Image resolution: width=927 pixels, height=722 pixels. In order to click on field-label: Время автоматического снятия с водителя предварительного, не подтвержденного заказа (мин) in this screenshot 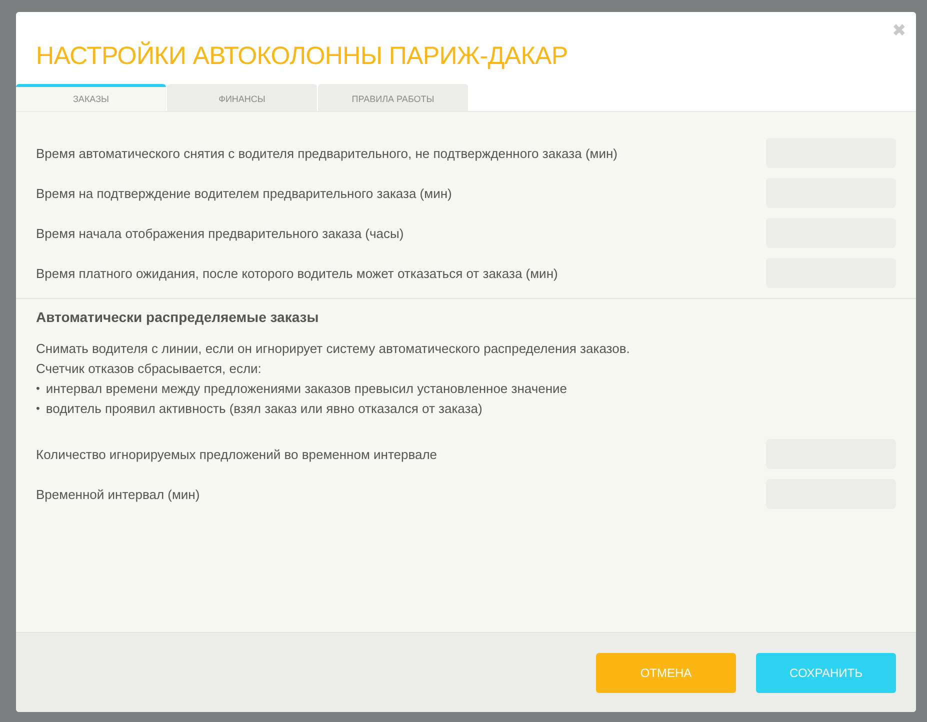, I will do `click(327, 153)`.